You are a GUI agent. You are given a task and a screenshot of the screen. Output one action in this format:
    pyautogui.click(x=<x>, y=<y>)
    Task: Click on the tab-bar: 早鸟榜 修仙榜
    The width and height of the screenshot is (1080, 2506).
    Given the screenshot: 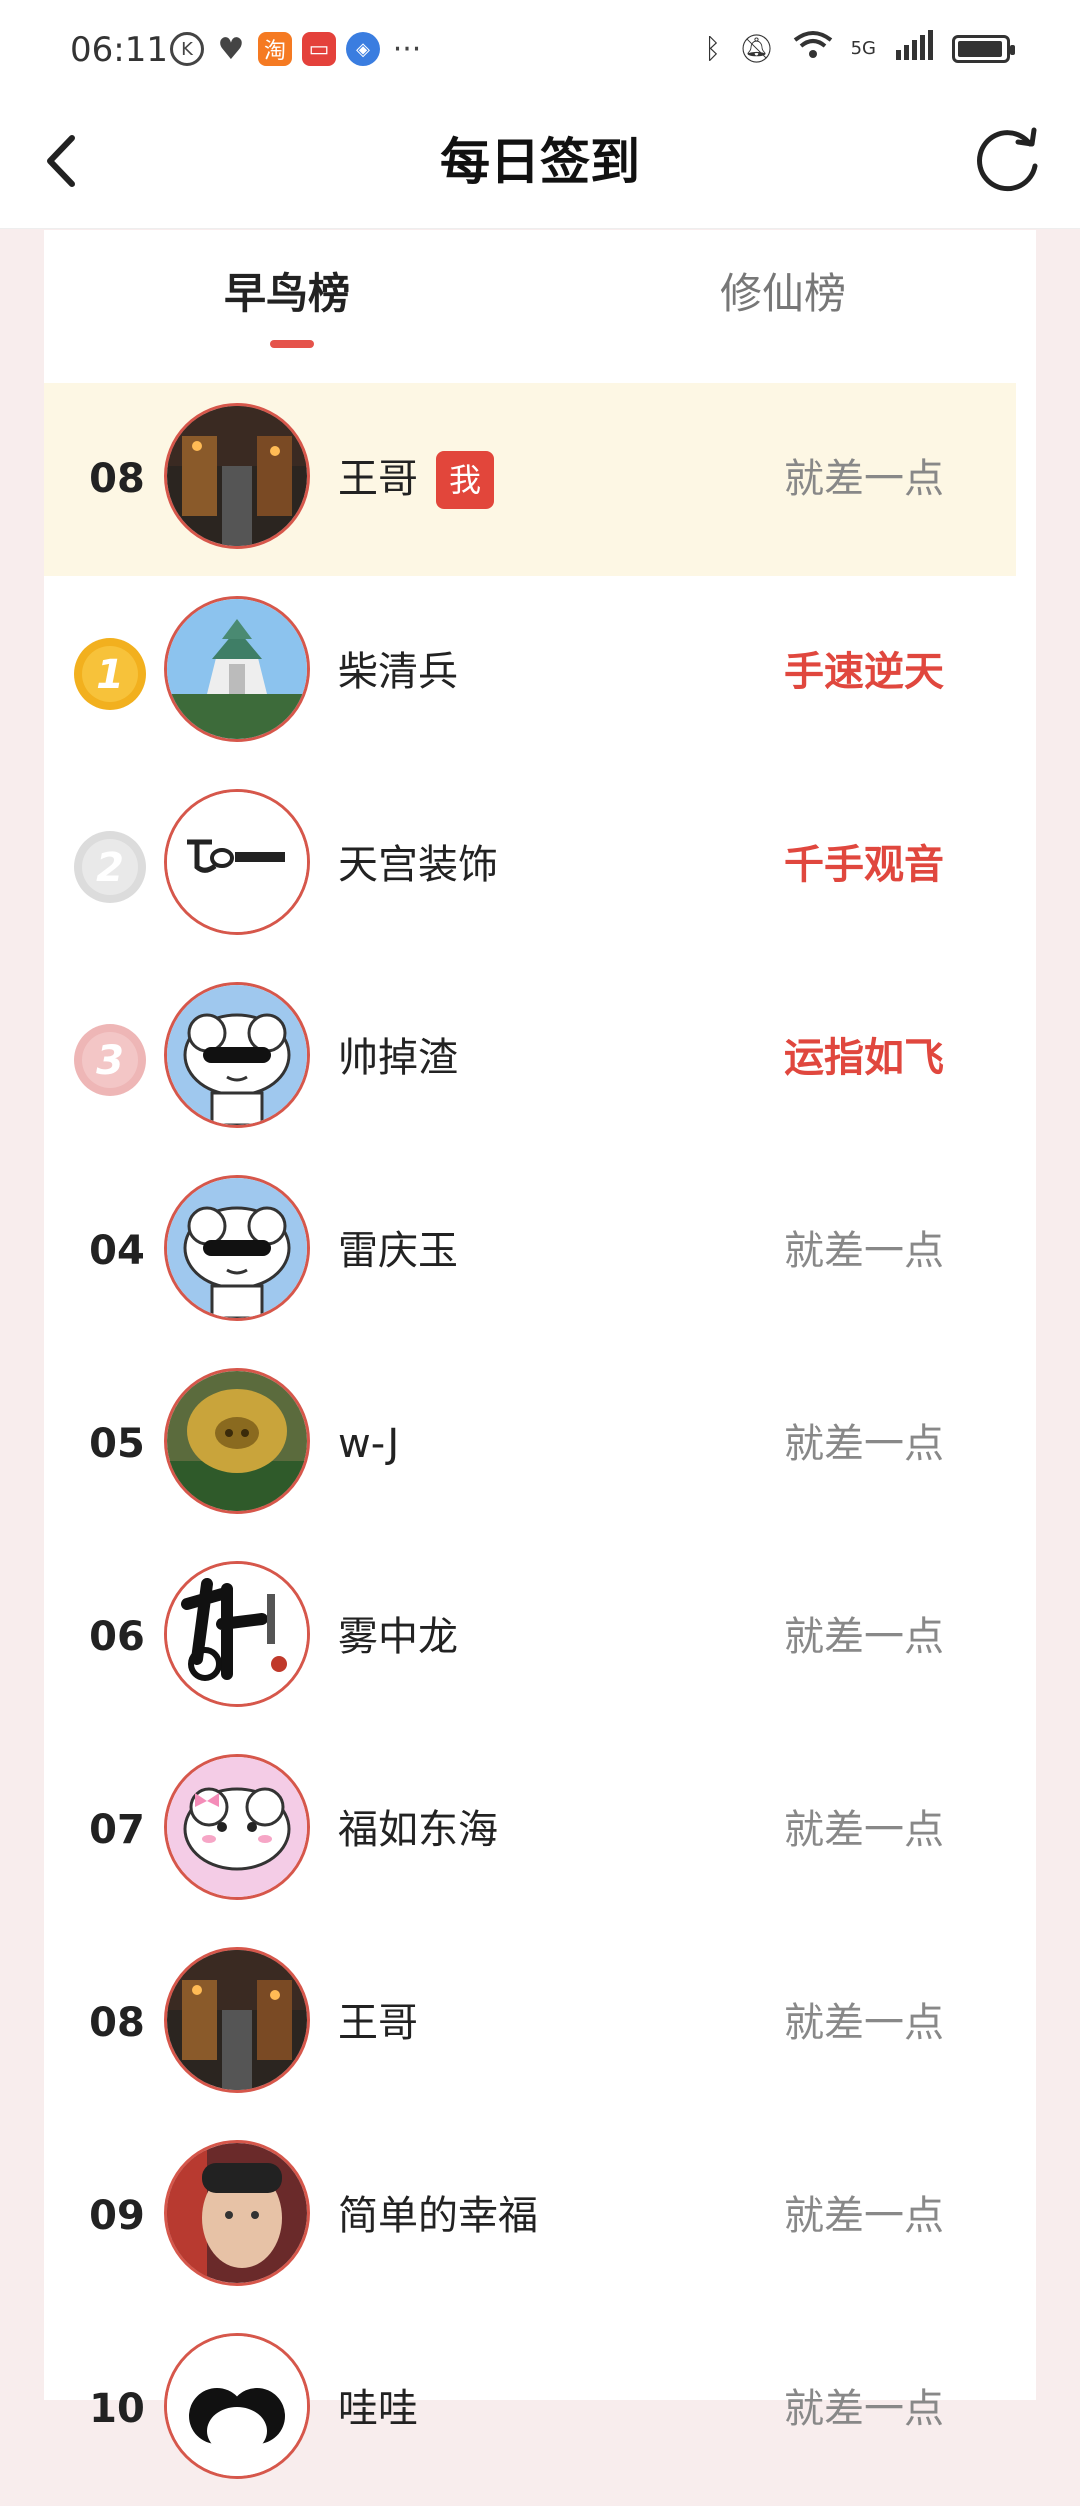 What is the action you would take?
    pyautogui.click(x=540, y=306)
    